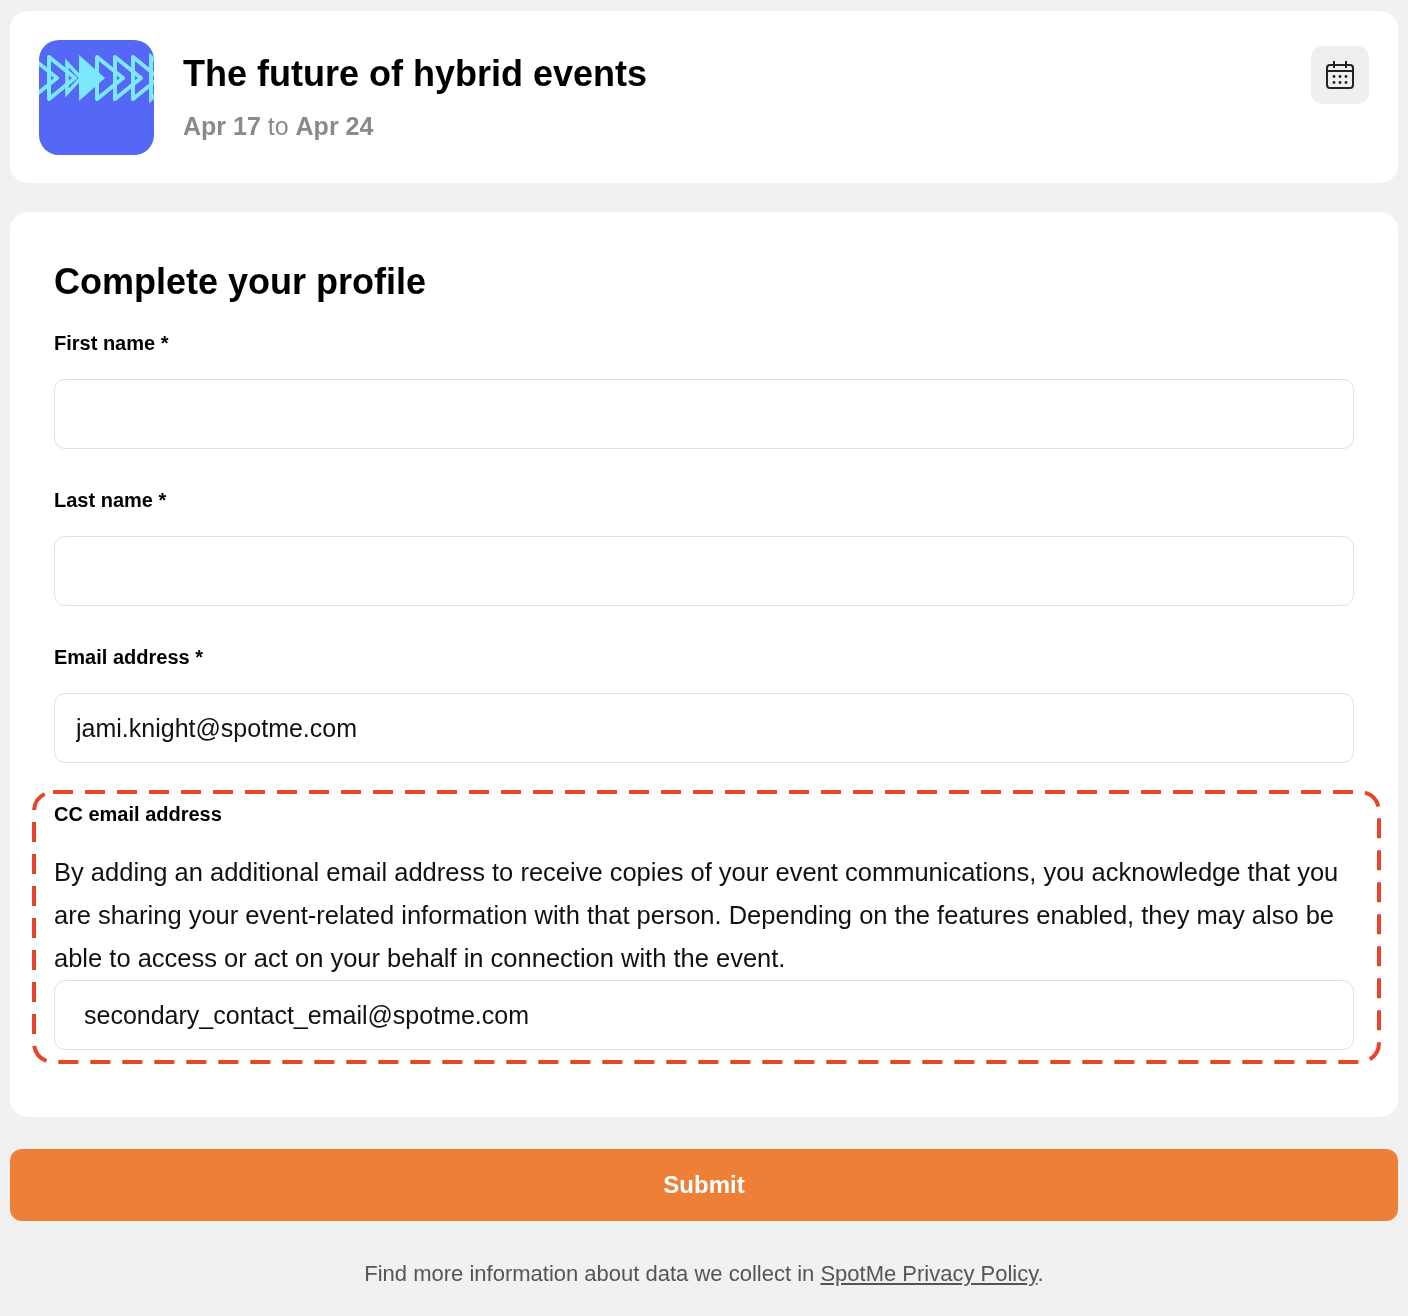 The height and width of the screenshot is (1316, 1408). Describe the element at coordinates (704, 728) in the screenshot. I see `text-input-field: jami.knight@spotme.com` at that location.